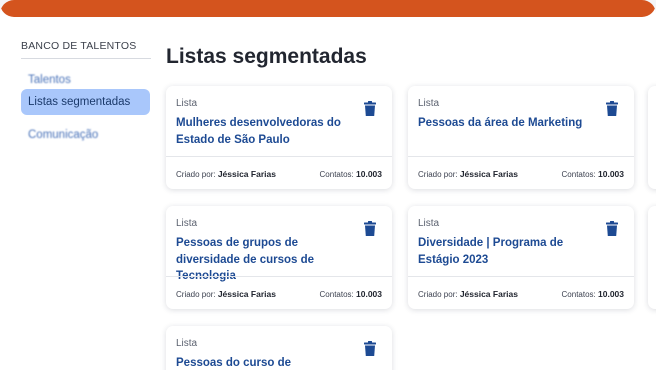  Describe the element at coordinates (266, 362) in the screenshot. I see `card-title: Pessoas do curso de Engenharia da` at that location.